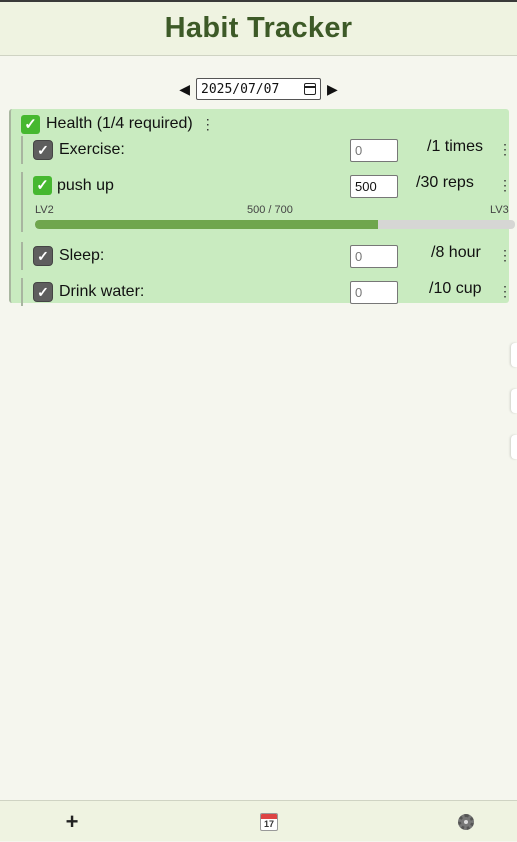 The image size is (517, 842). What do you see at coordinates (208, 124) in the screenshot?
I see `group-menu-icon: ⋮` at bounding box center [208, 124].